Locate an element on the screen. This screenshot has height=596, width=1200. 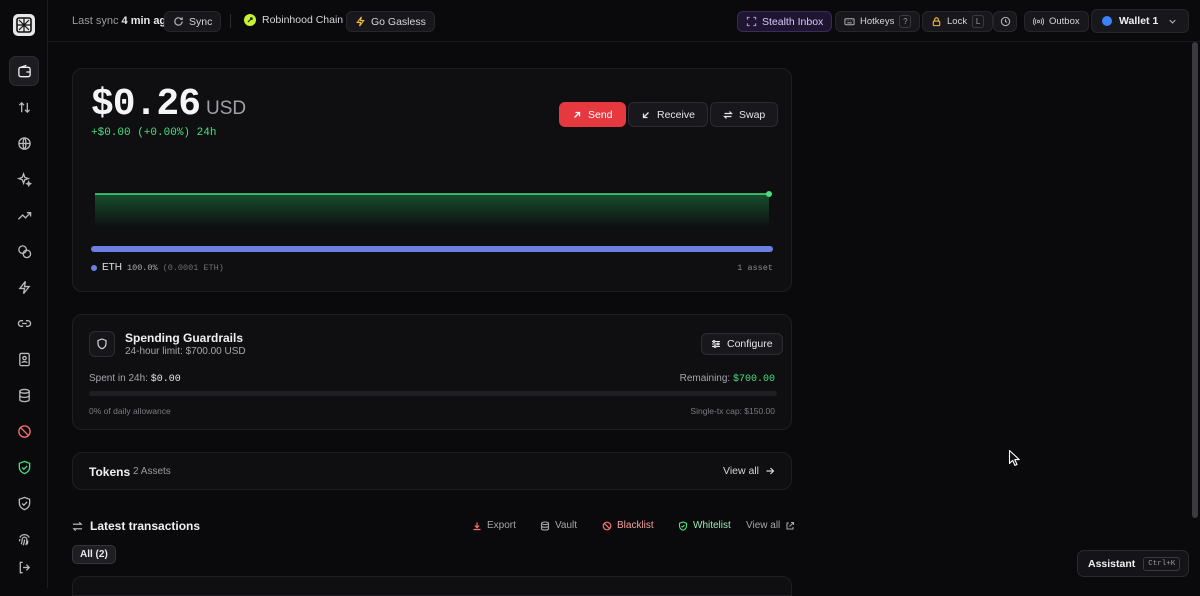
hotkeys-button: Hotkeys ? is located at coordinates (878, 21).